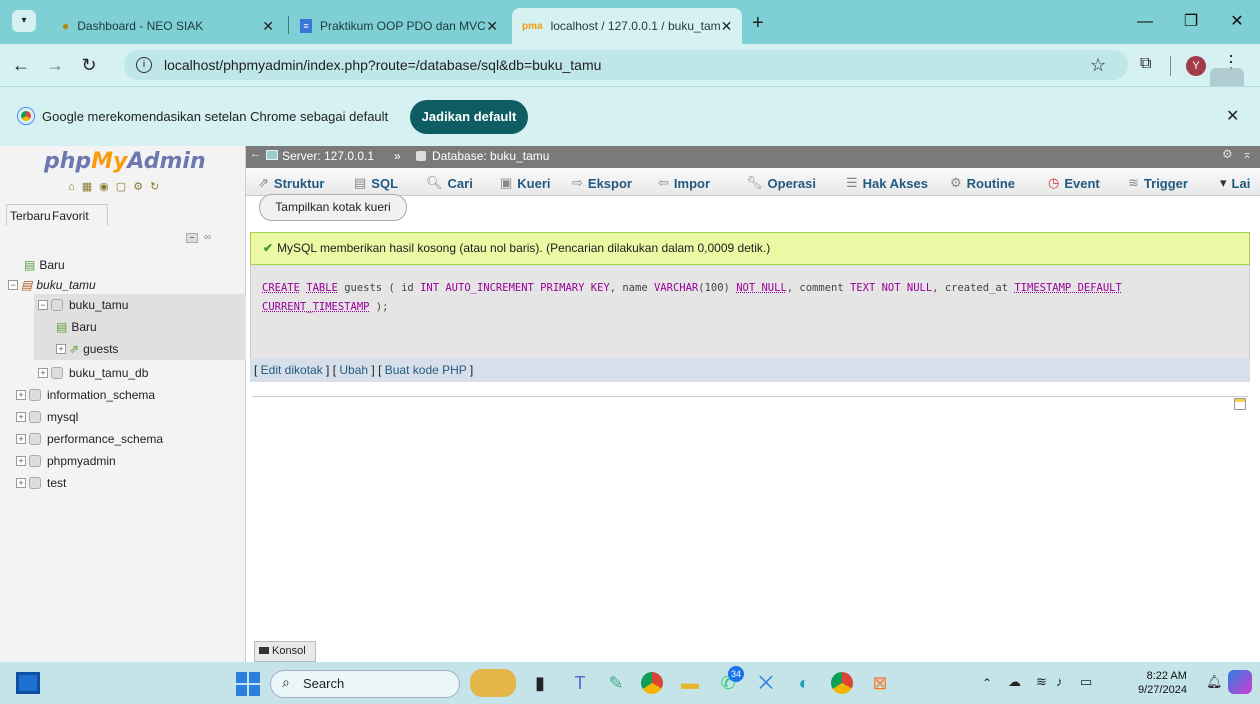 The image size is (1260, 704). I want to click on extensions-icon: ⧉, so click(1145, 64).